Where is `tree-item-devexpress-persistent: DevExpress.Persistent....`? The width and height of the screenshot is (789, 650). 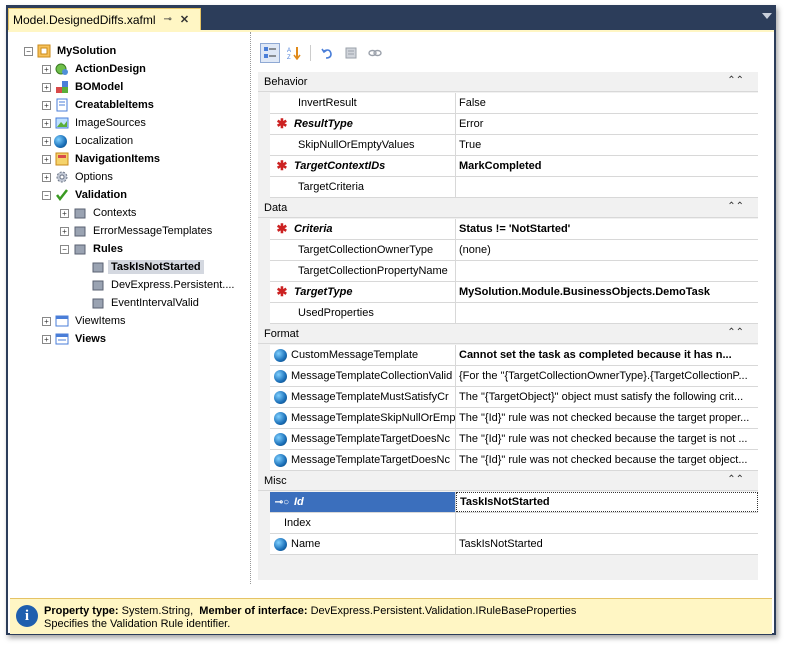 tree-item-devexpress-persistent: DevExpress.Persistent.... is located at coordinates (164, 285).